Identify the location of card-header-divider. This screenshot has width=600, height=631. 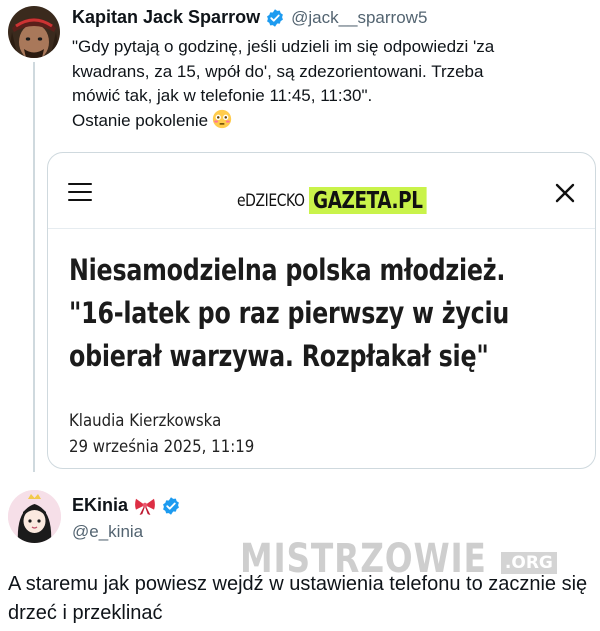
(321, 228).